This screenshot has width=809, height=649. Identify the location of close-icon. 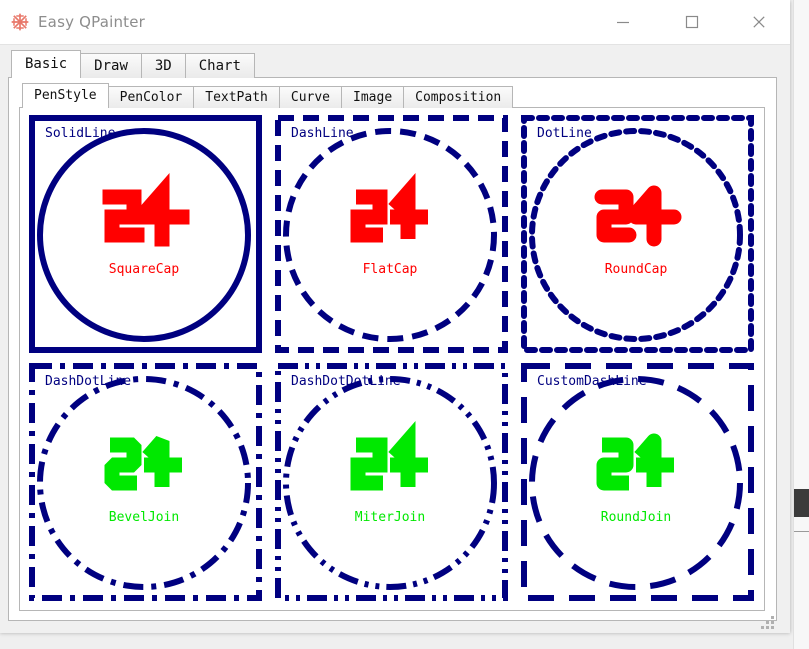
(759, 22).